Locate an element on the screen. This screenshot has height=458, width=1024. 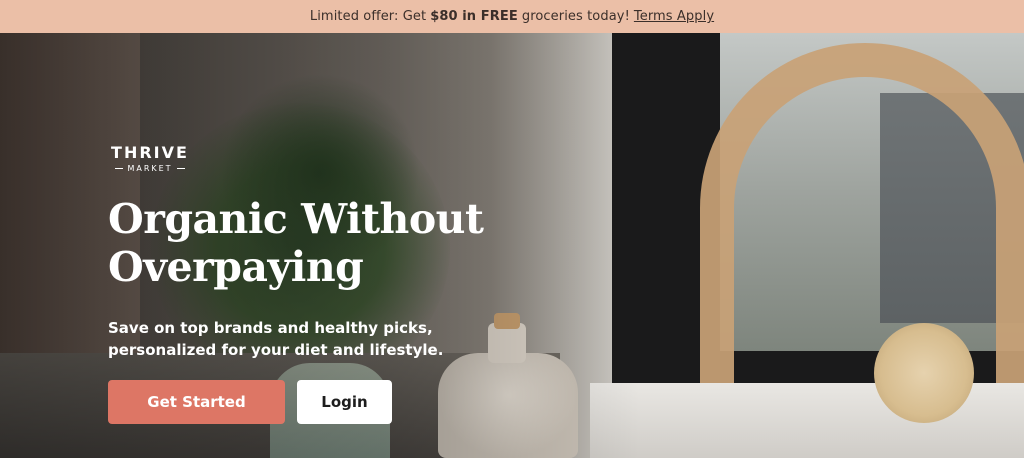
promo-highlight: $80 in FREE is located at coordinates (474, 16).